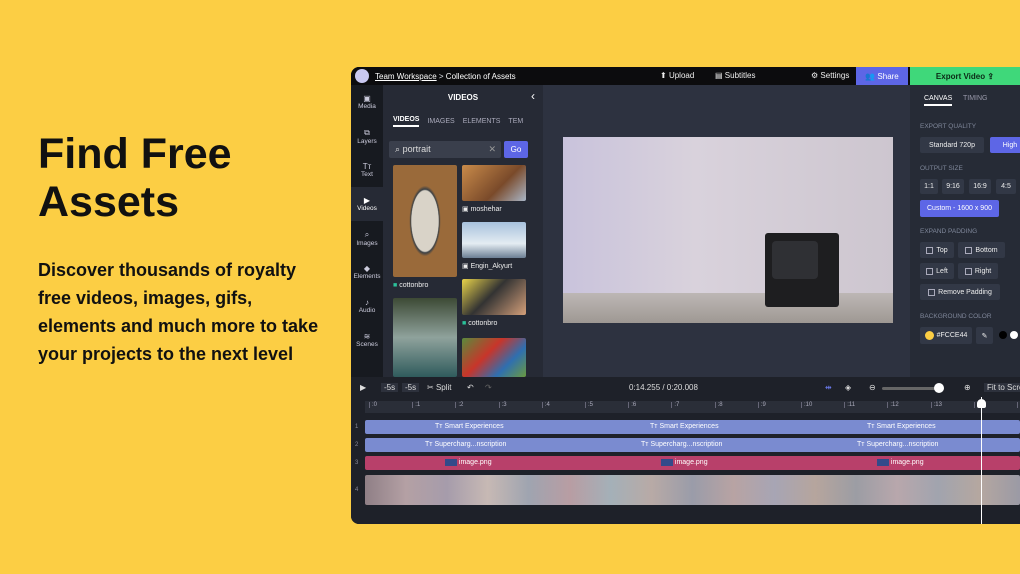 The height and width of the screenshot is (574, 1020). What do you see at coordinates (815, 75) in the screenshot?
I see `gear-icon: ⚙` at bounding box center [815, 75].